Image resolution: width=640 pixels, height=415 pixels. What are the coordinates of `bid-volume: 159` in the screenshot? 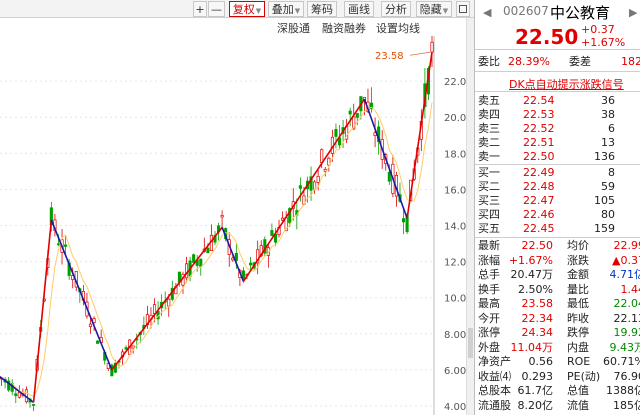 It's located at (604, 228).